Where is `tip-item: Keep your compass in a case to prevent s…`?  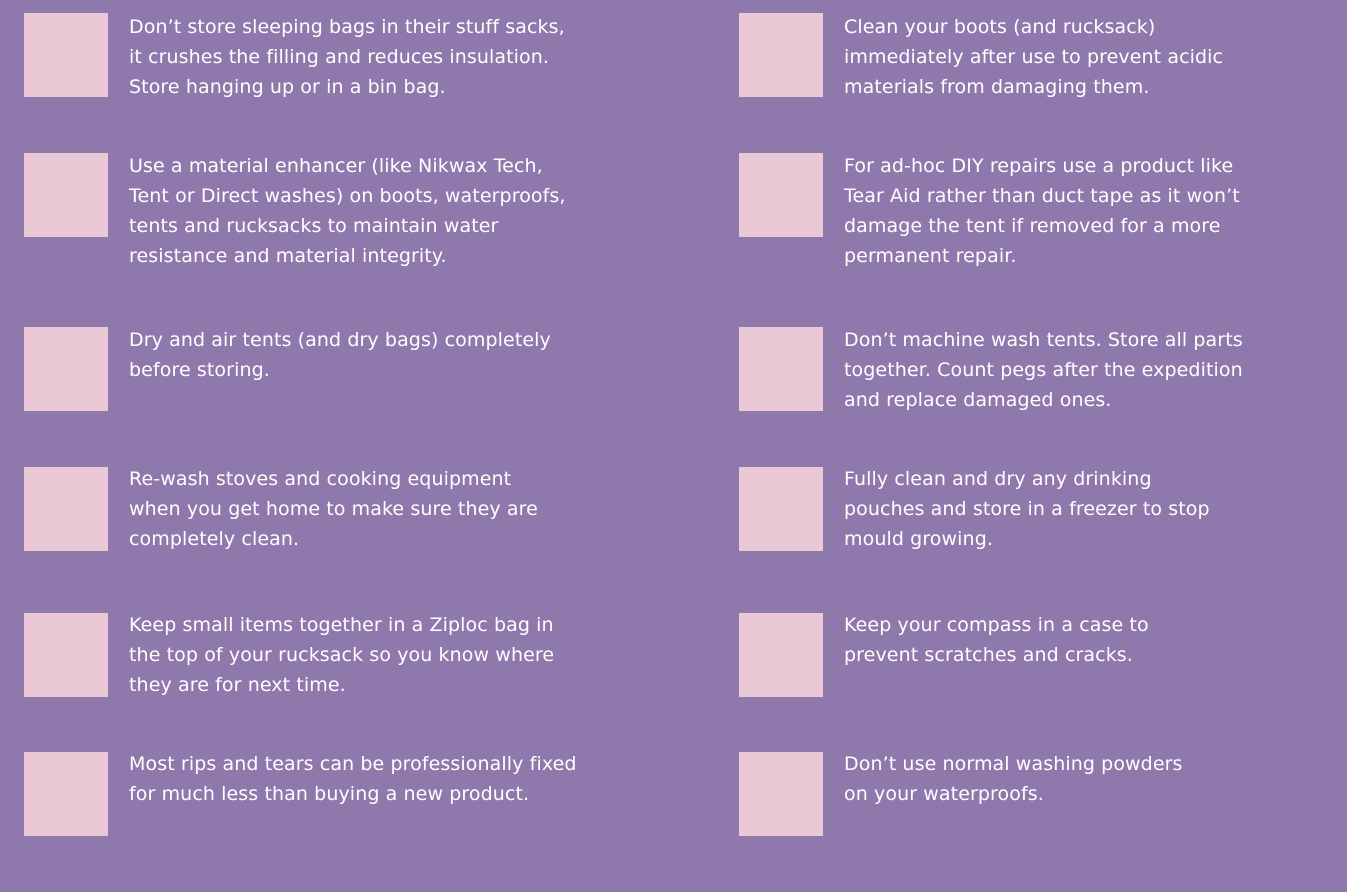 tip-item: Keep your compass in a case to prevent s… is located at coordinates (1043, 683).